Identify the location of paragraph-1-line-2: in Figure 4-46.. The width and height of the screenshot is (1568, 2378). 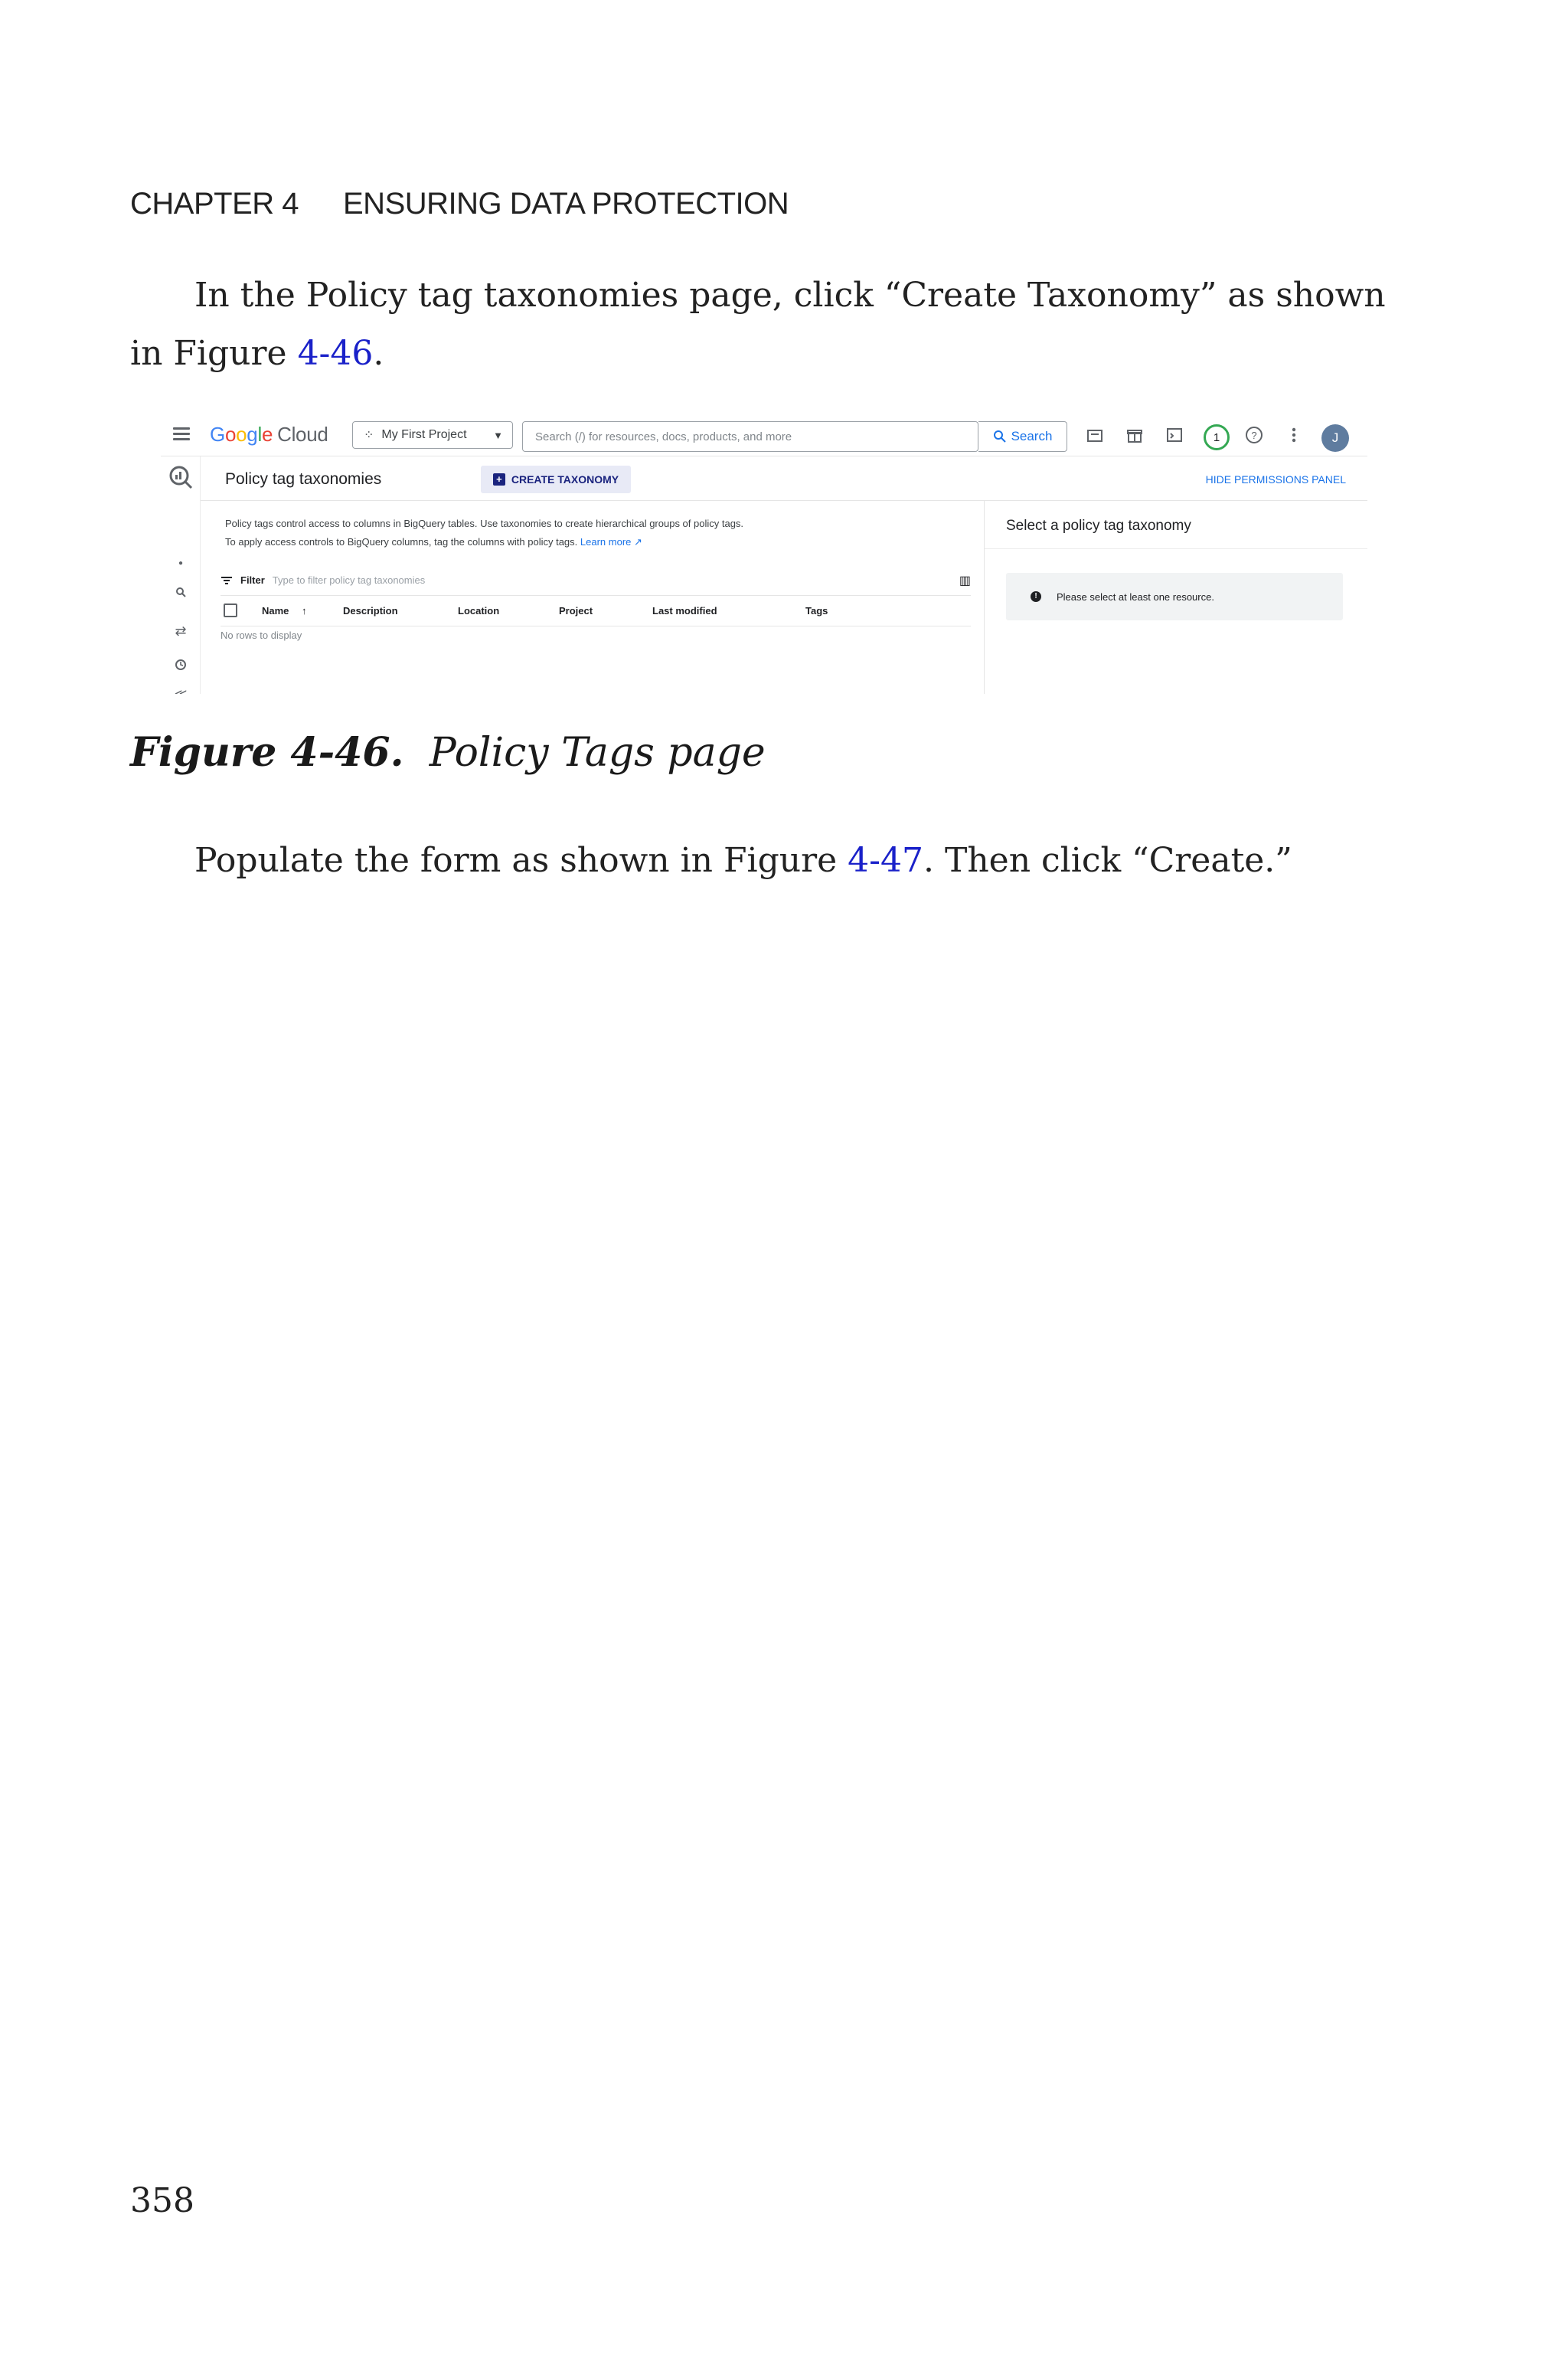
(257, 354).